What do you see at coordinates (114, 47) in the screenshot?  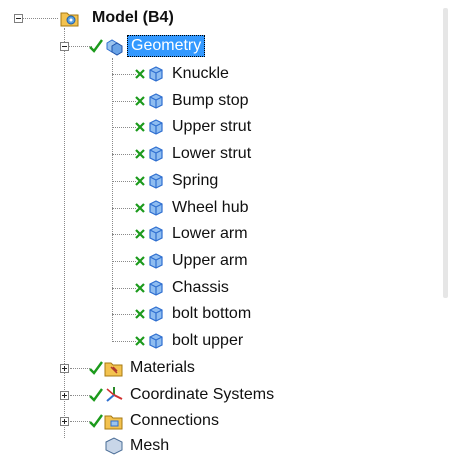 I see `geometry-cubes-icon` at bounding box center [114, 47].